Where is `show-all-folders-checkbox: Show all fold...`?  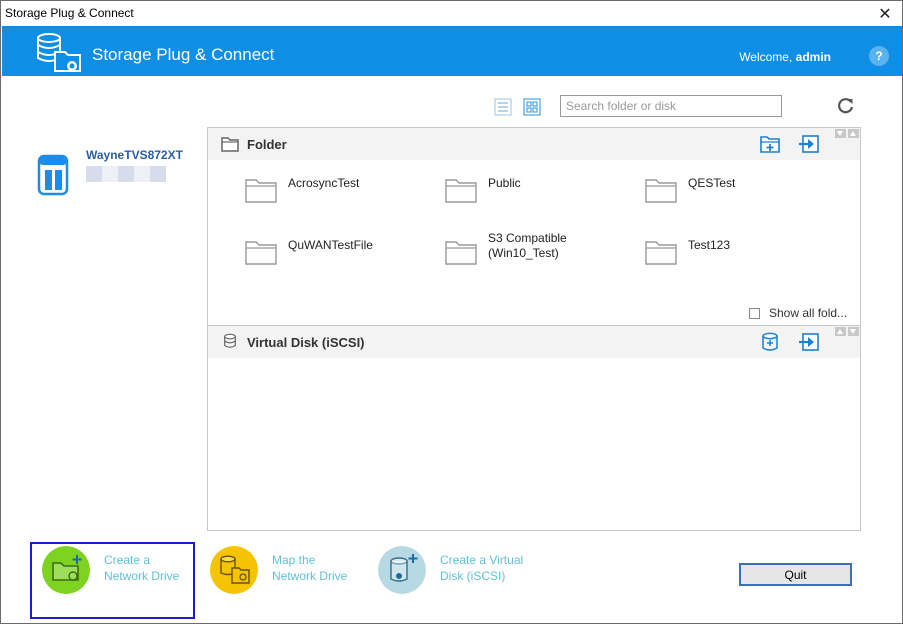
show-all-folders-checkbox: Show all fold... is located at coordinates (798, 313).